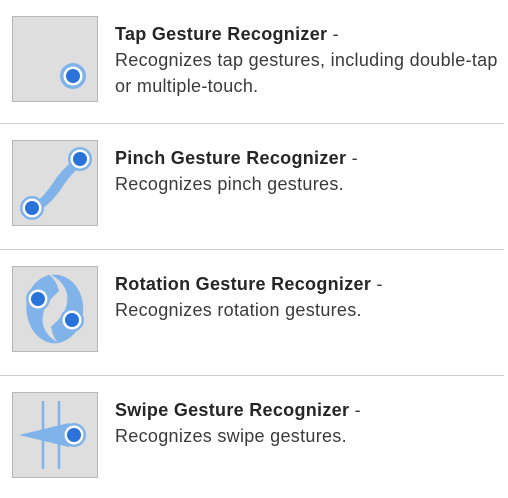 The width and height of the screenshot is (508, 498). What do you see at coordinates (55, 435) in the screenshot?
I see `swipe-gesture-icon` at bounding box center [55, 435].